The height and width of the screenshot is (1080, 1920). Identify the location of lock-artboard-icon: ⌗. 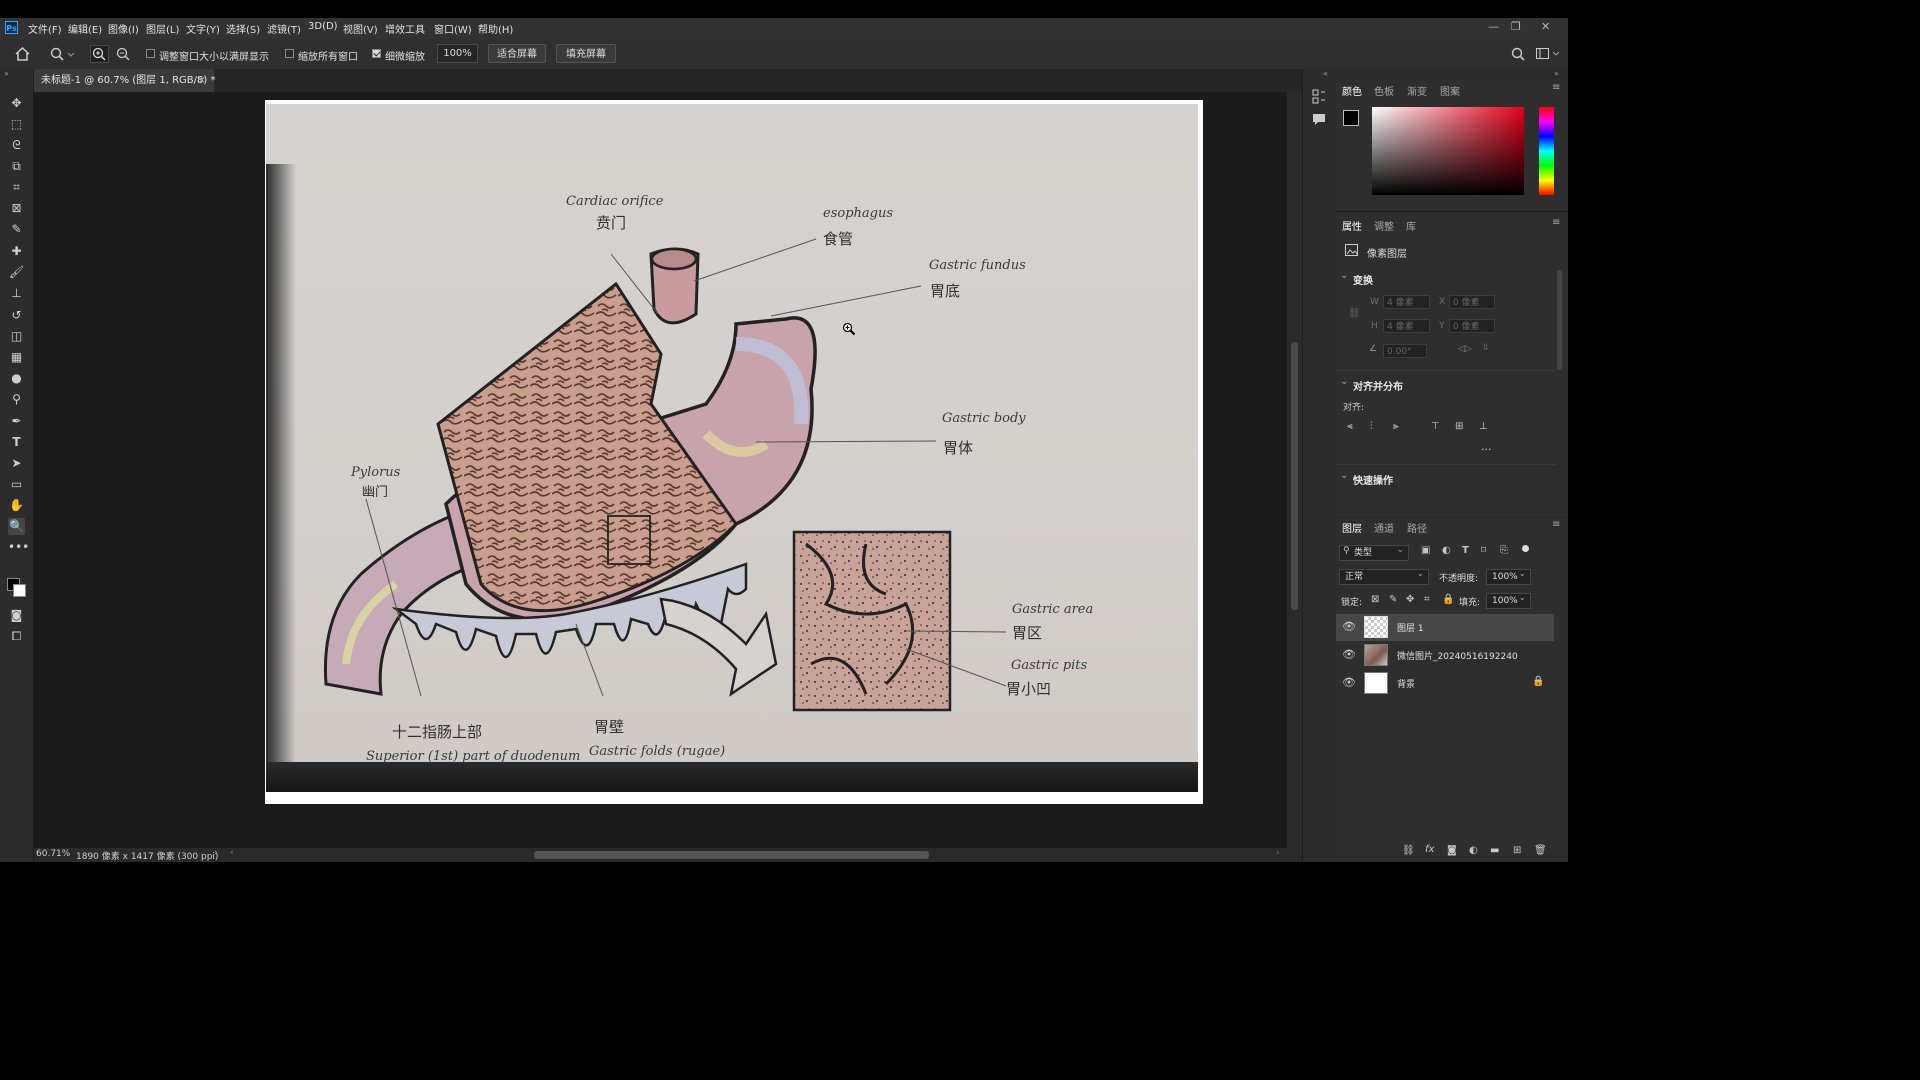
(1427, 599).